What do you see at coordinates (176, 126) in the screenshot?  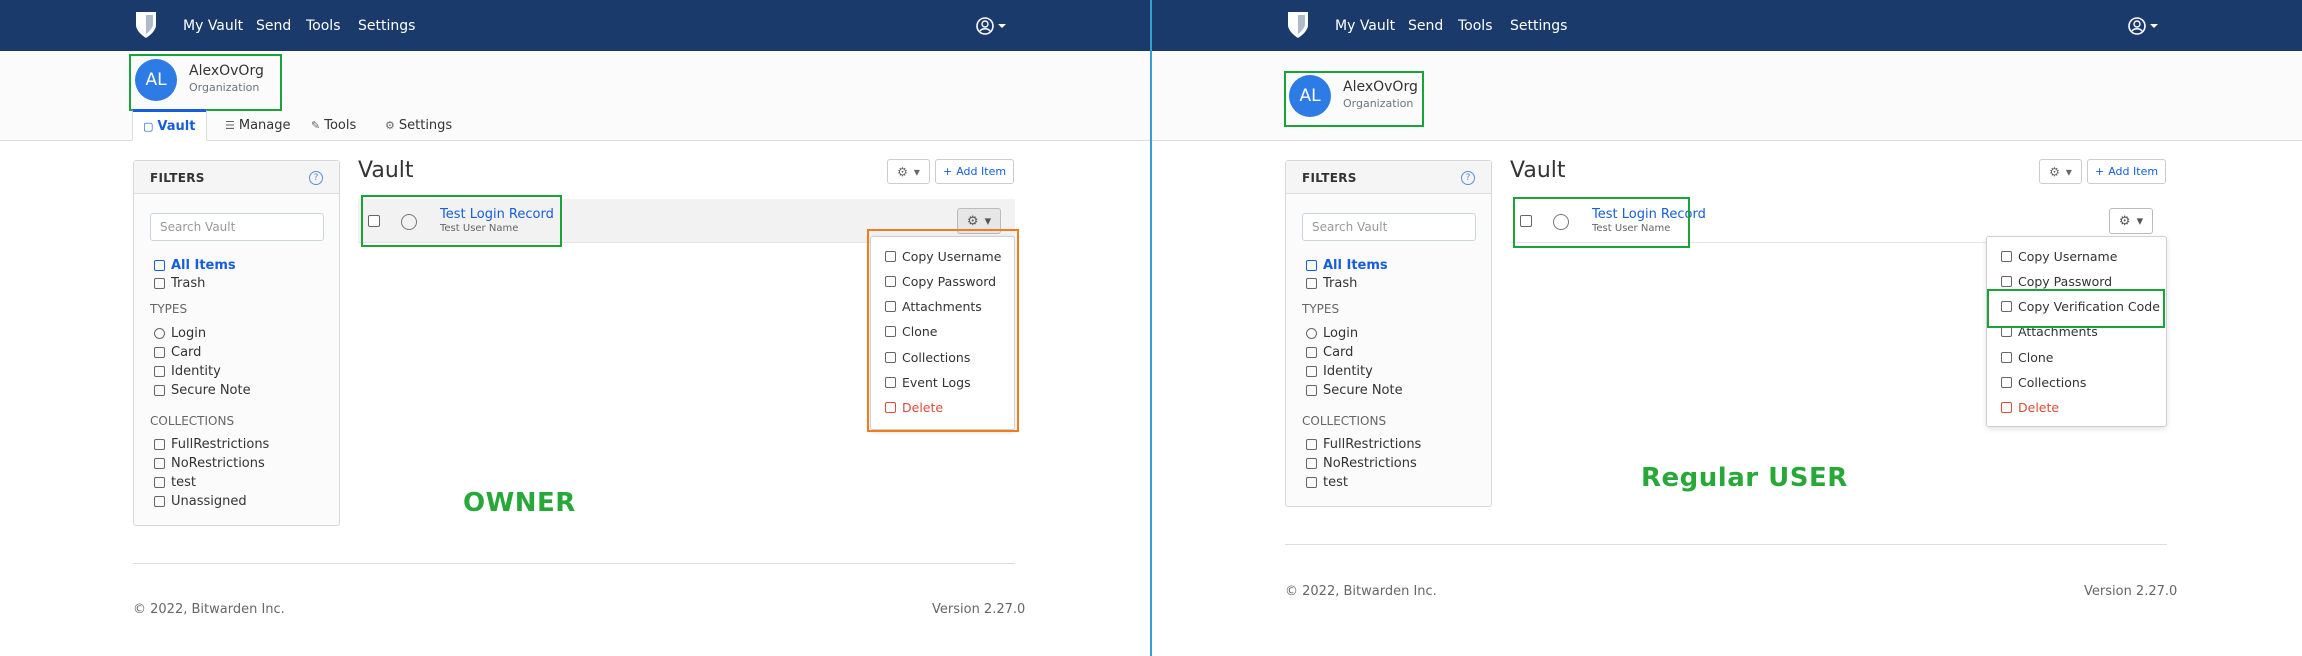 I see `tab-vault-label: Vault` at bounding box center [176, 126].